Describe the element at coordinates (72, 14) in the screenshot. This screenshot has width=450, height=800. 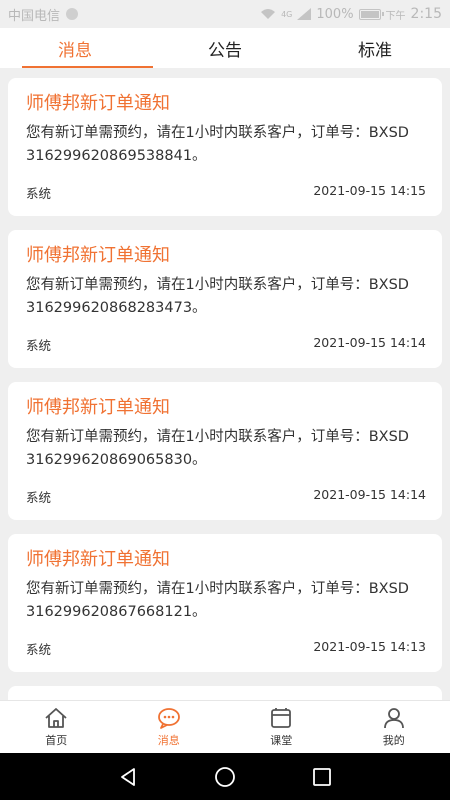
I see `notification-icon` at that location.